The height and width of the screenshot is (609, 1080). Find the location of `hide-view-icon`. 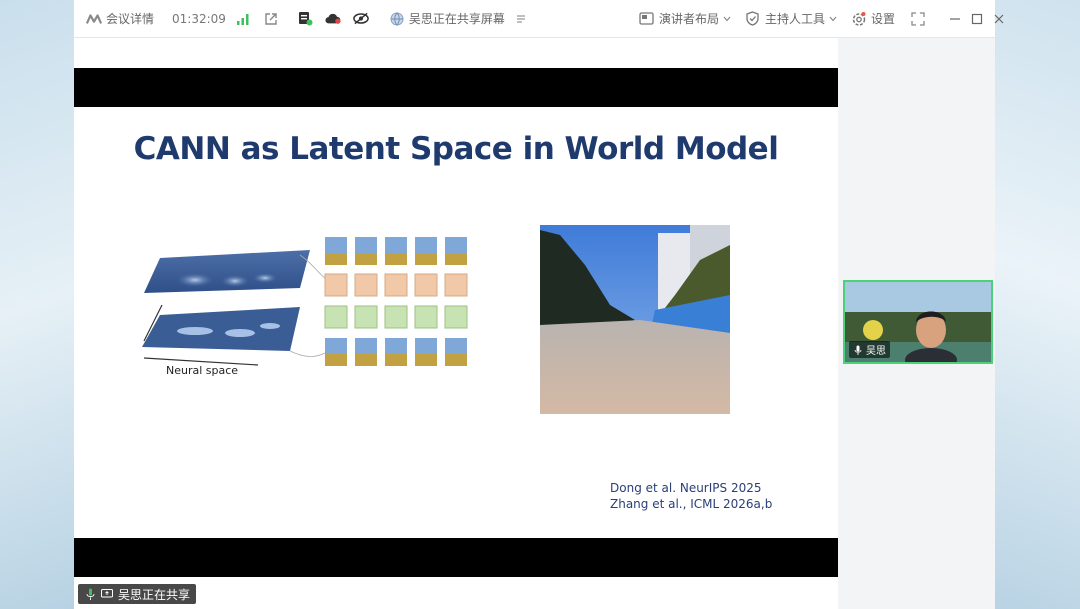

hide-view-icon is located at coordinates (361, 19).